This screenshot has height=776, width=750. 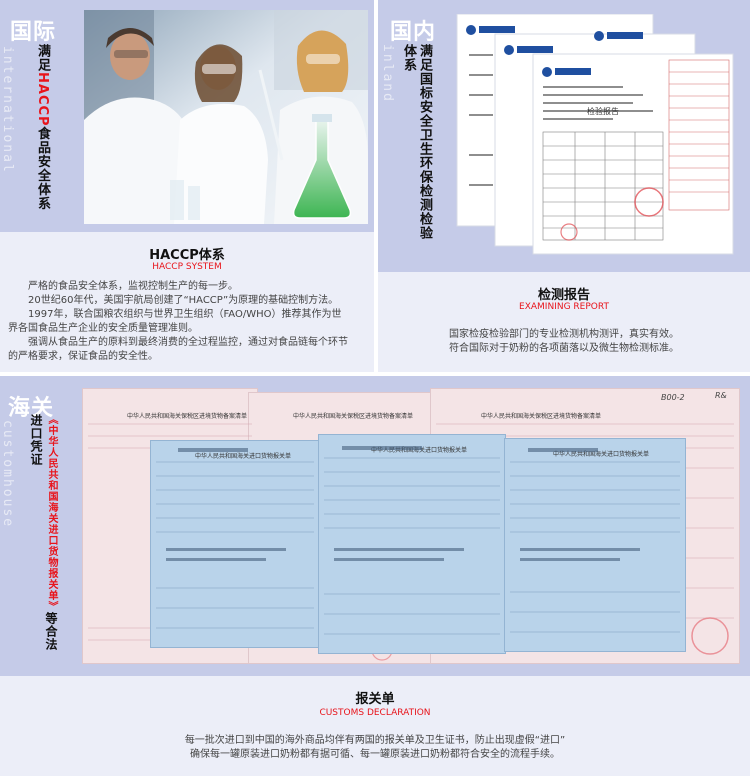 I want to click on exam-report-line: 符合国际对于奶粉的各项菌落以及微生物检测标准。, so click(x=564, y=348).